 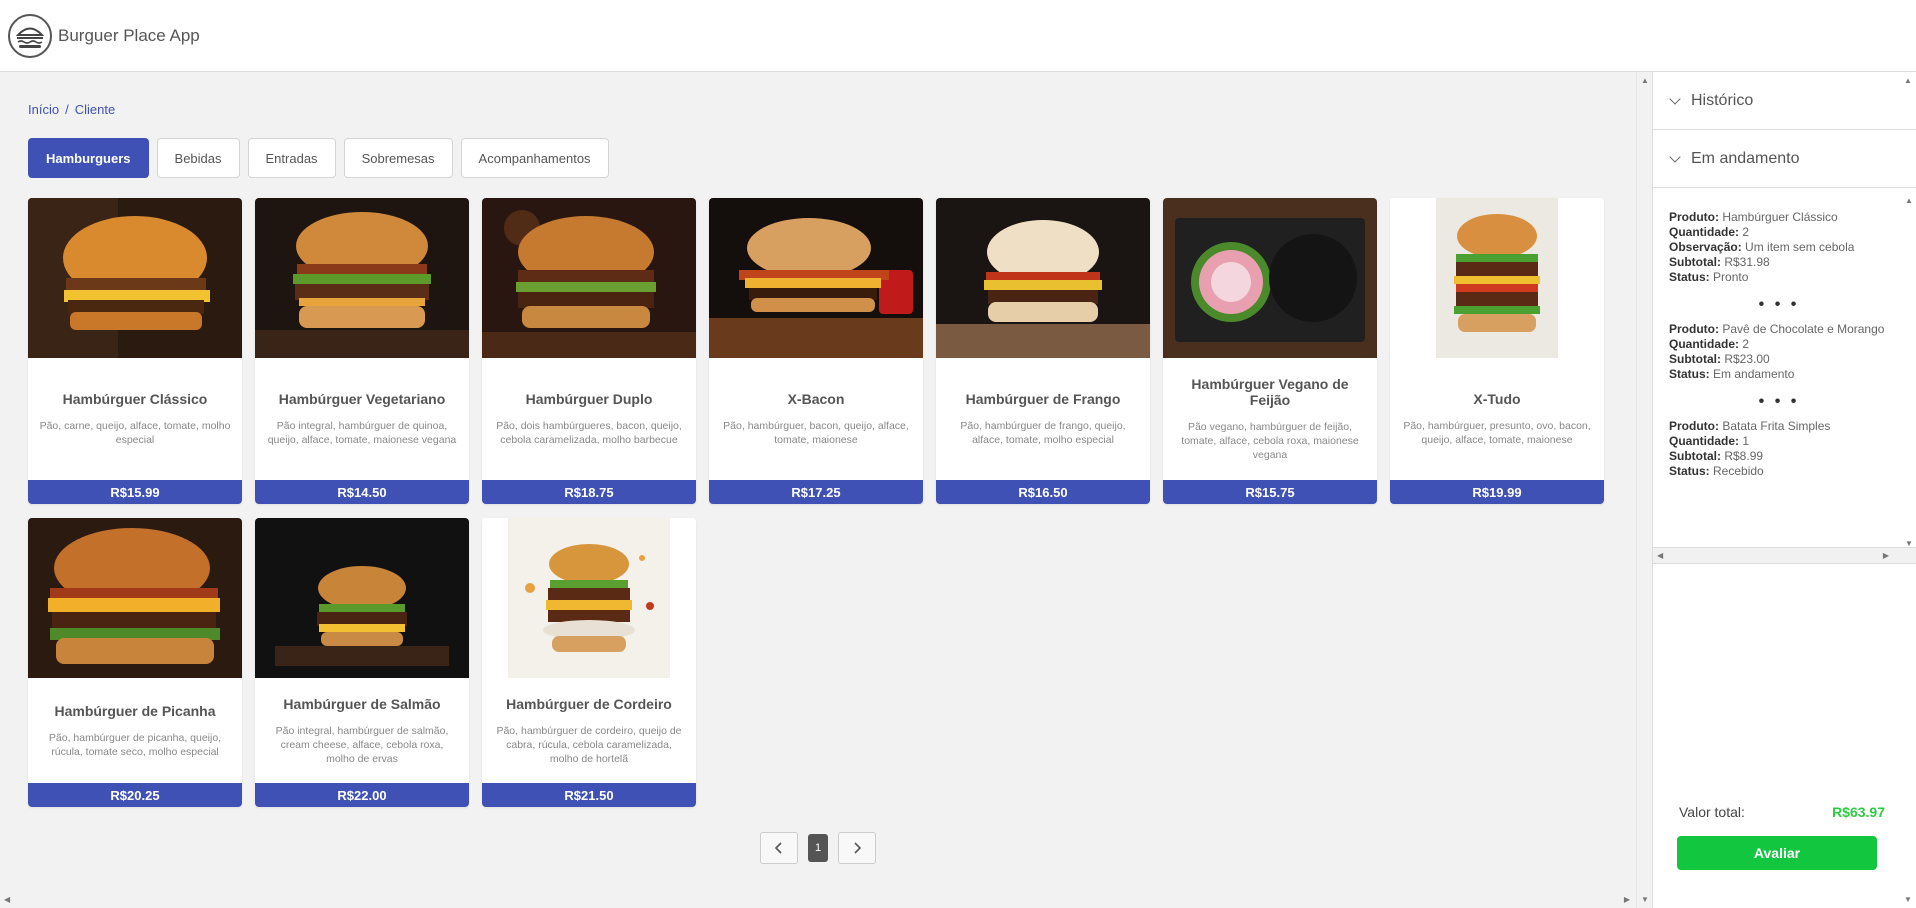 What do you see at coordinates (1497, 492) in the screenshot?
I see `product-price: R$19.99` at bounding box center [1497, 492].